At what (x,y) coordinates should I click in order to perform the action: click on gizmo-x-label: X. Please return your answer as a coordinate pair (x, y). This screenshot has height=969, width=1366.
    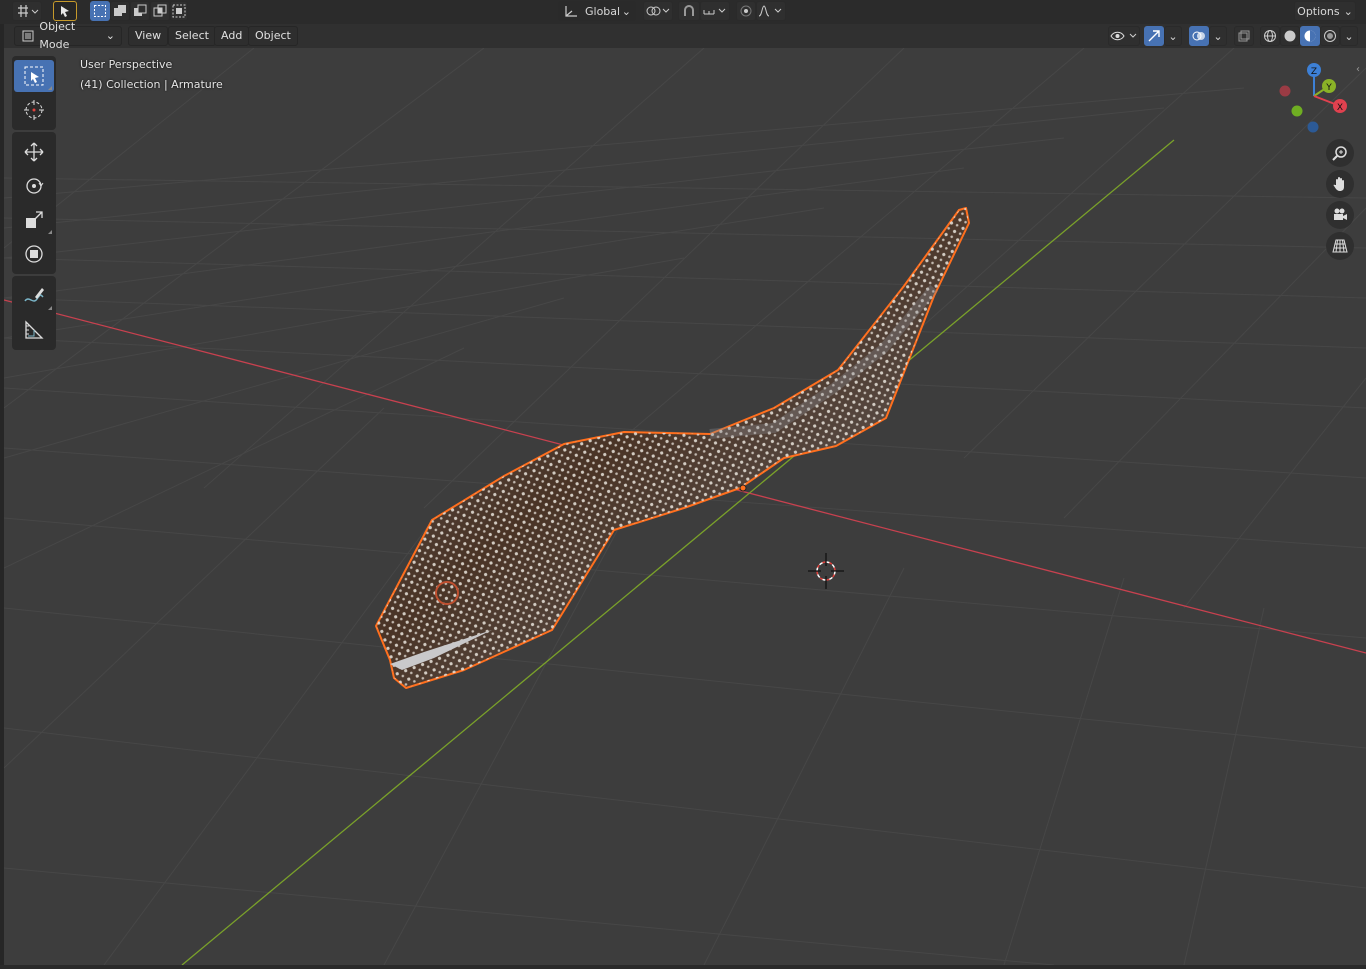
    Looking at the image, I should click on (1340, 108).